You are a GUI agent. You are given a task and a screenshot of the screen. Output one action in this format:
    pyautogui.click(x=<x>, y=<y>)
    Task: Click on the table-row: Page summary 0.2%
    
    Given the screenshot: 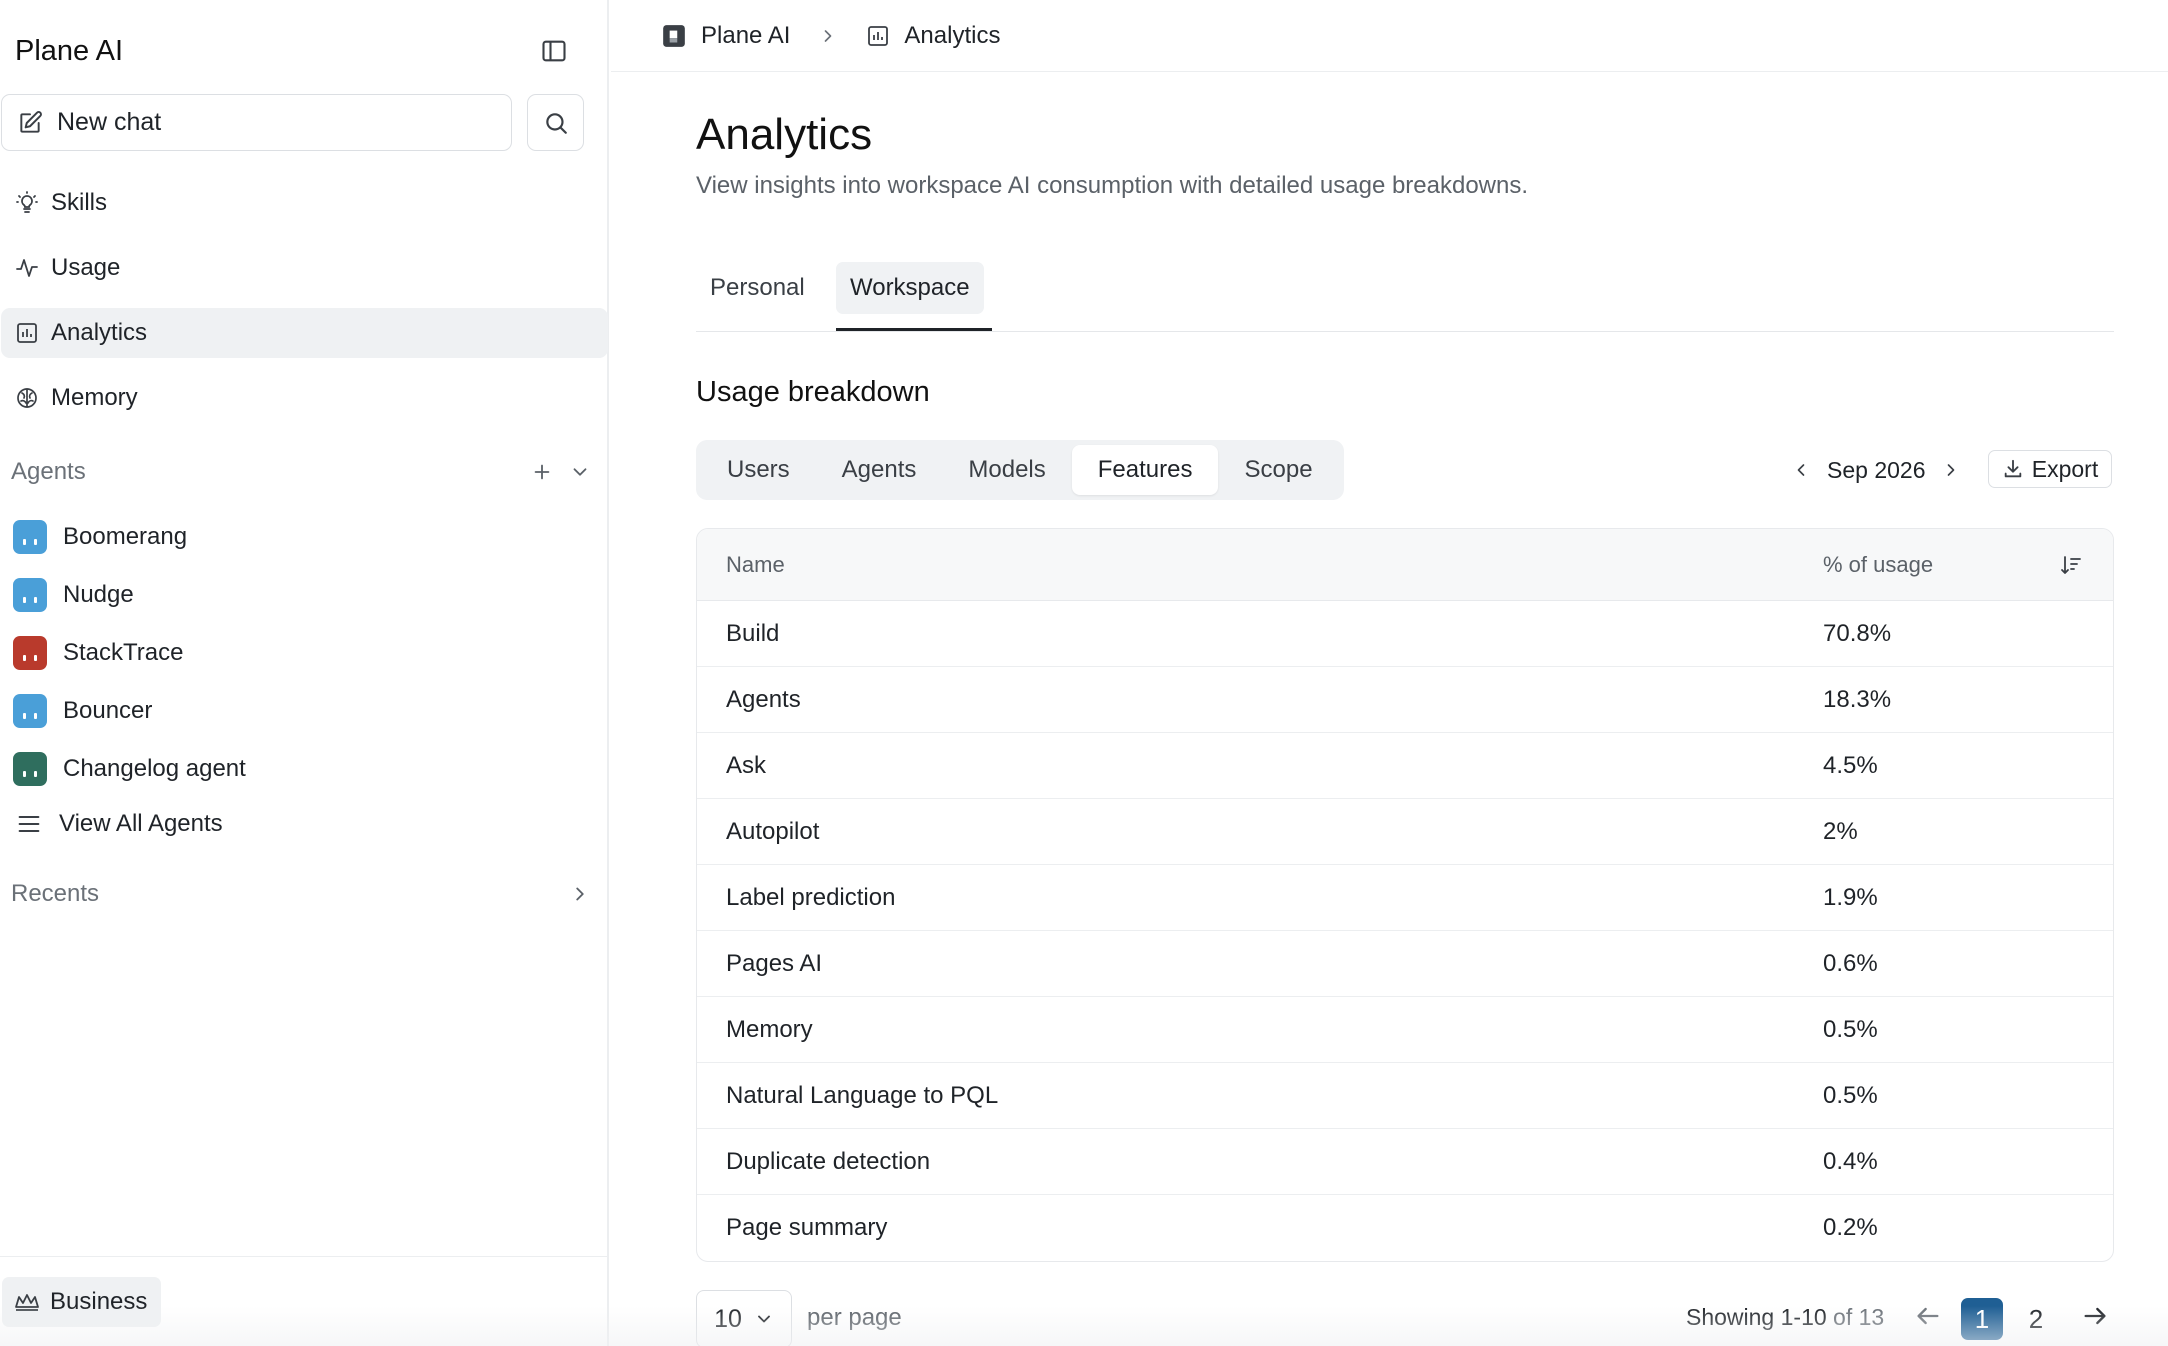 What is the action you would take?
    pyautogui.click(x=1405, y=1228)
    